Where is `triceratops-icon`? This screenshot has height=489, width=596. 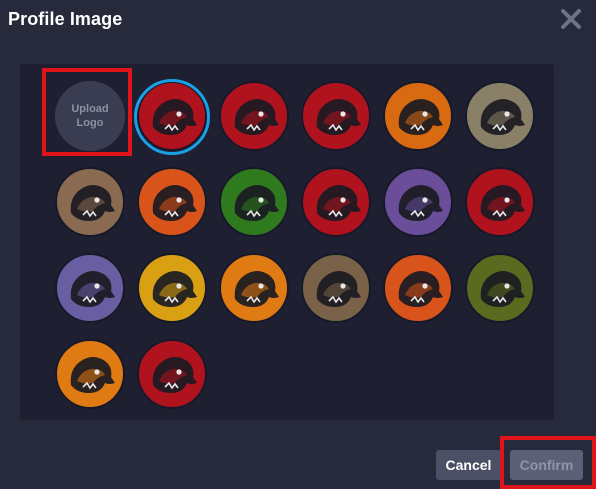 triceratops-icon is located at coordinates (500, 116).